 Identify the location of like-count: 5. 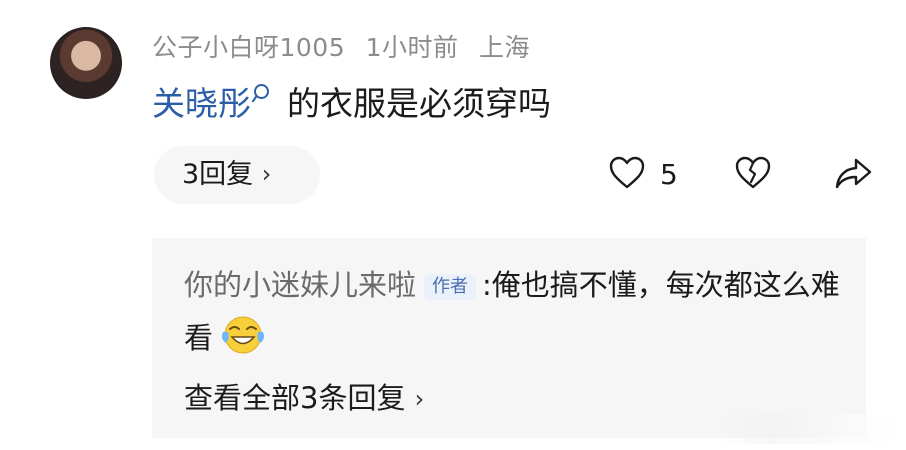
(669, 174).